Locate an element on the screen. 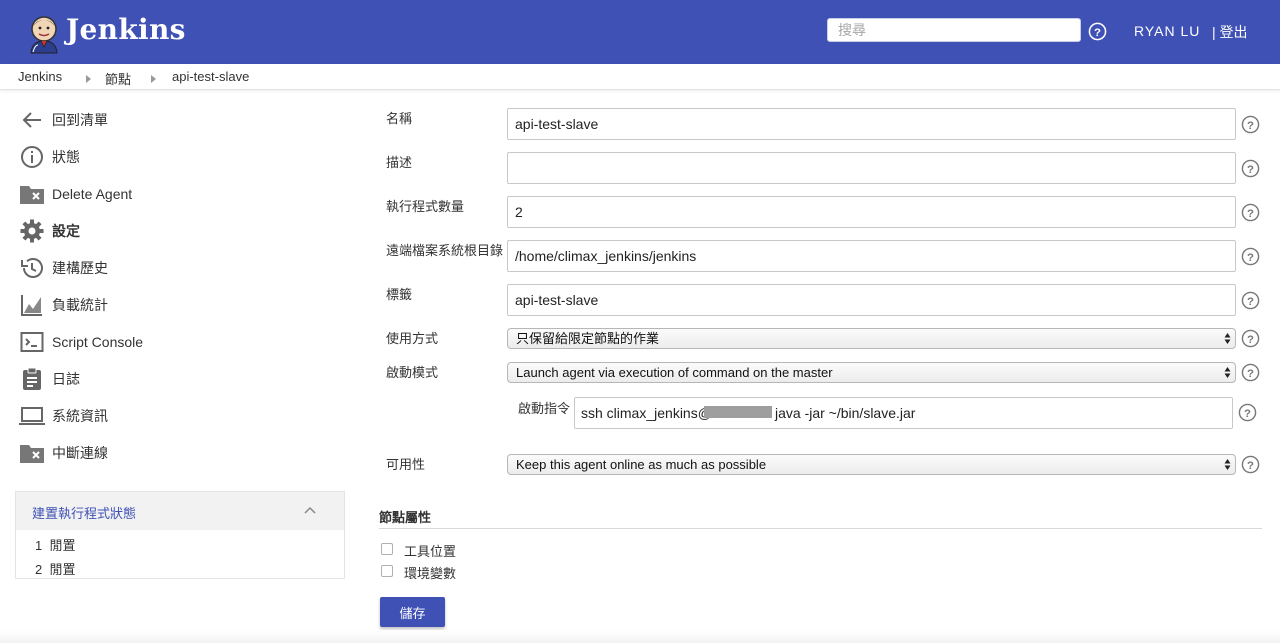  usage-label: 使用方式 is located at coordinates (412, 338).